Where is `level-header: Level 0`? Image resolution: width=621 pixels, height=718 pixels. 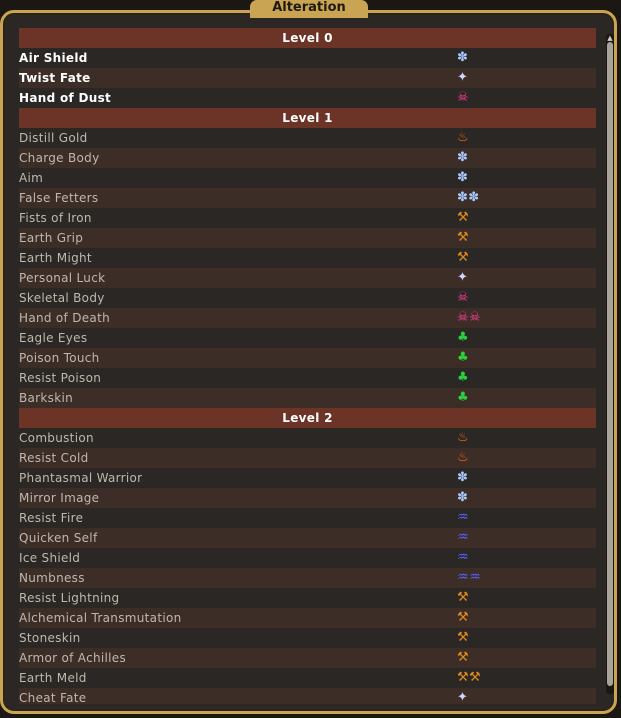
level-header: Level 0 is located at coordinates (307, 38).